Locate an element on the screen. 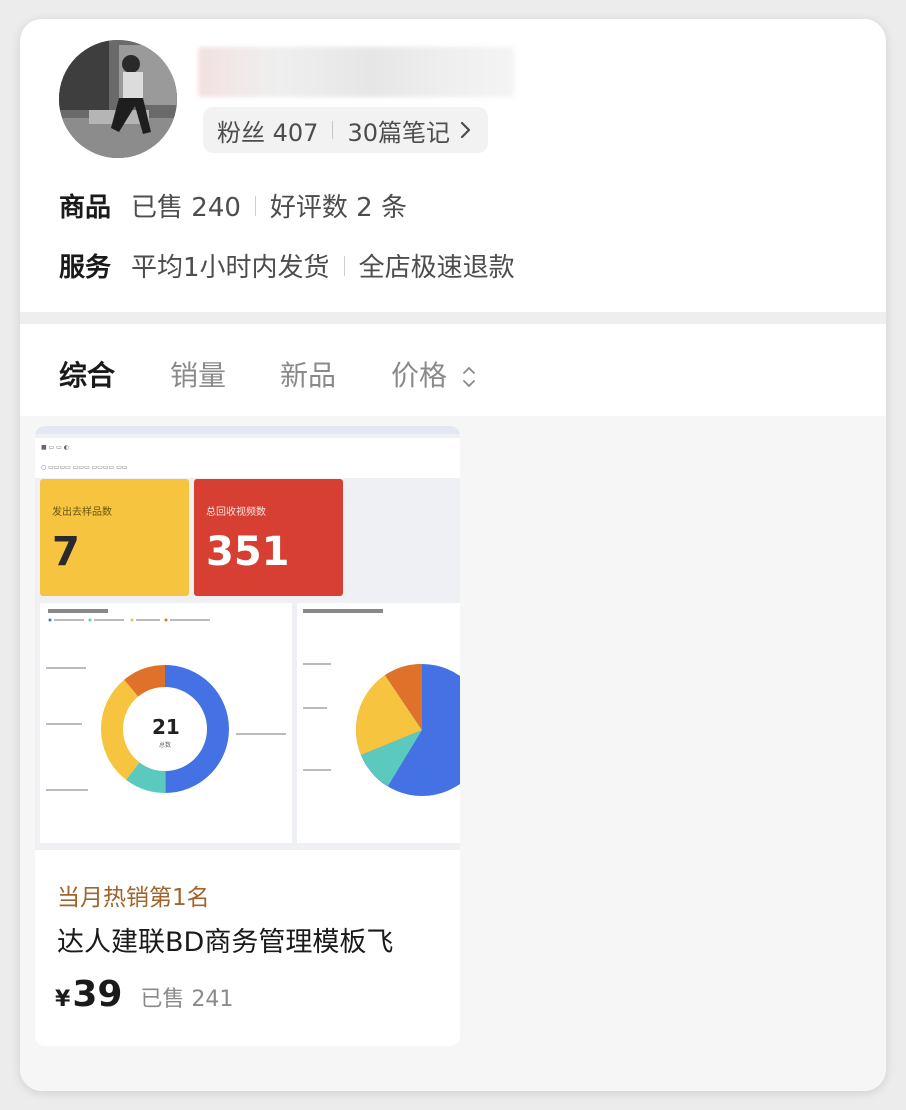 This screenshot has width=906, height=1110. tab-sales: 销量 is located at coordinates (198, 374).